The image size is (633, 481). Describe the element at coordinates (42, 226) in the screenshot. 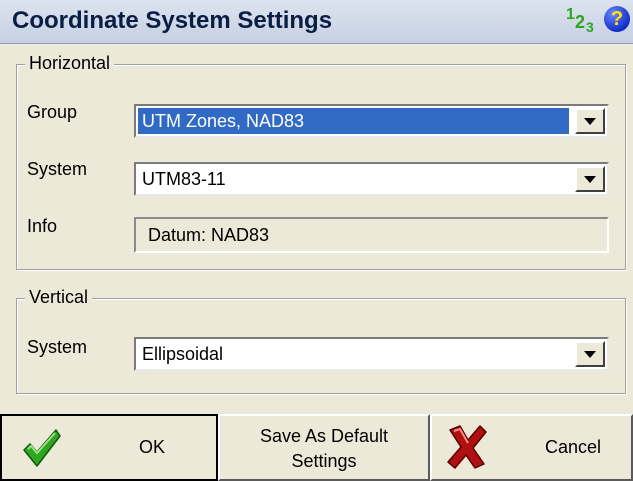

I see `info-label: Info` at that location.